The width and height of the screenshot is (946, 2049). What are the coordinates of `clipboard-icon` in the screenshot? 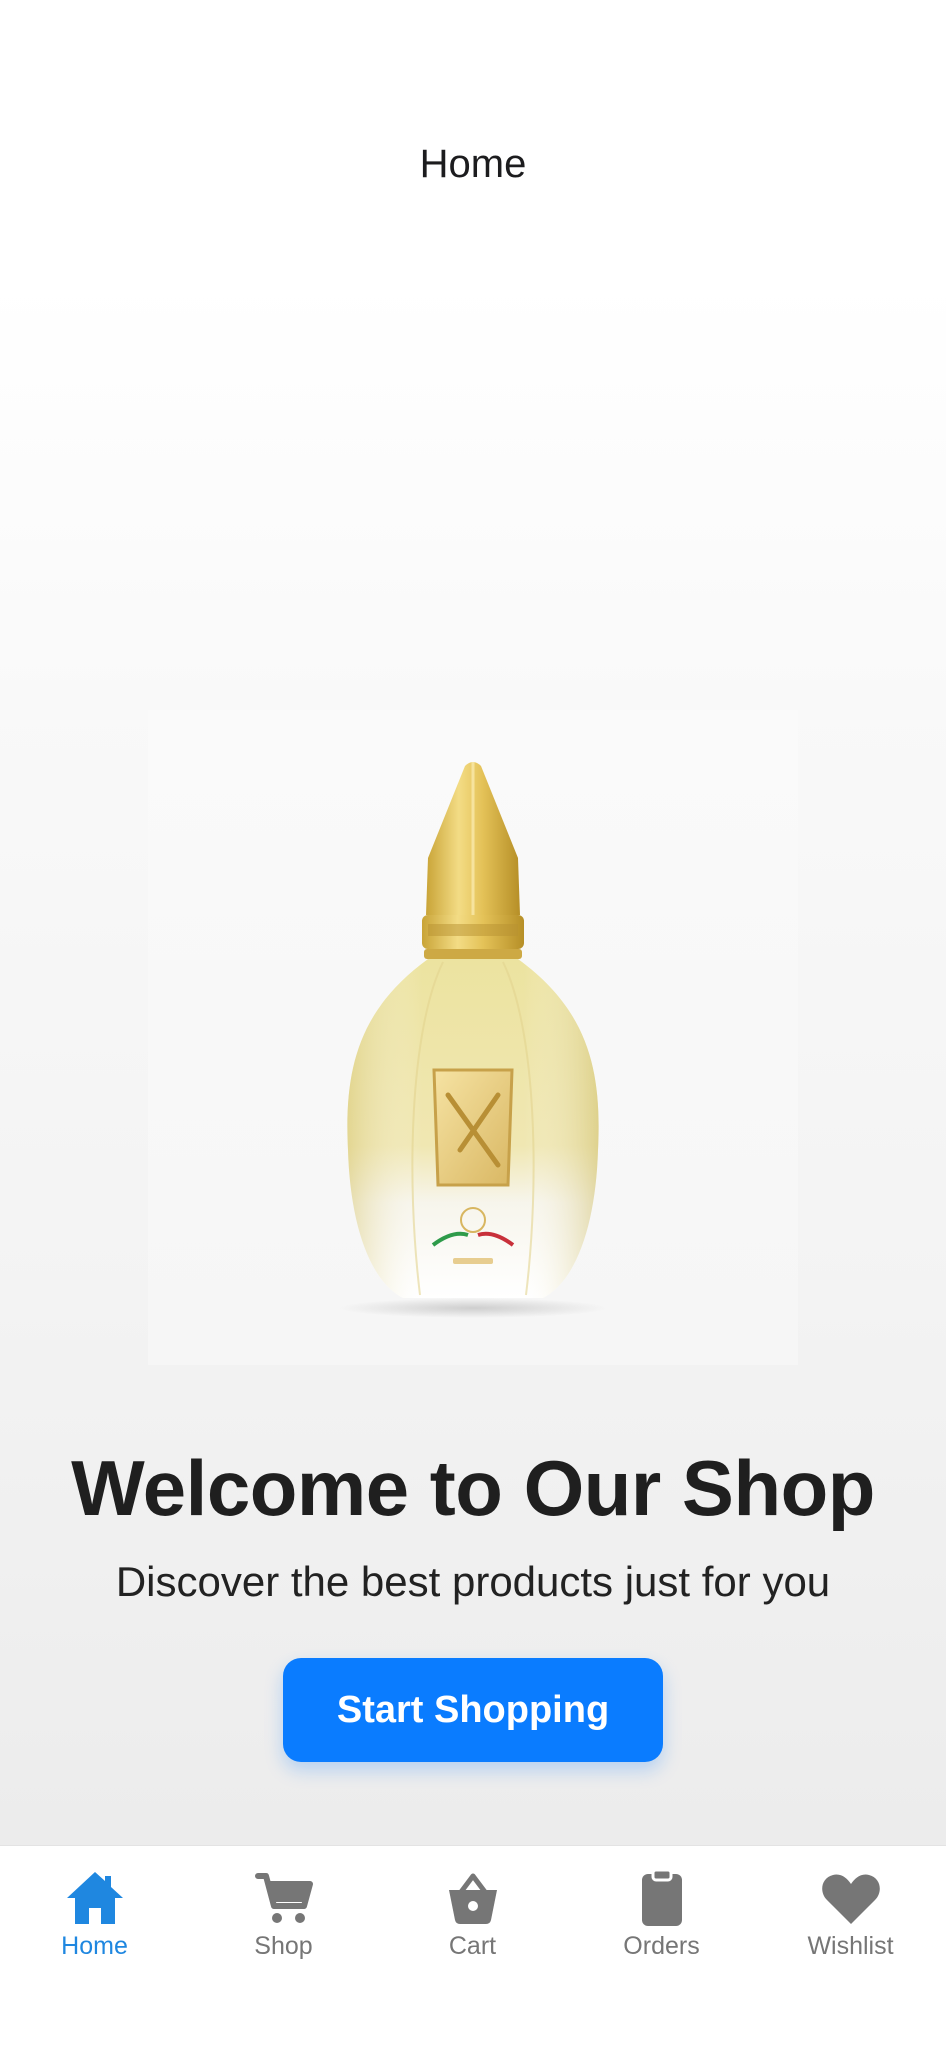 It's located at (661, 1897).